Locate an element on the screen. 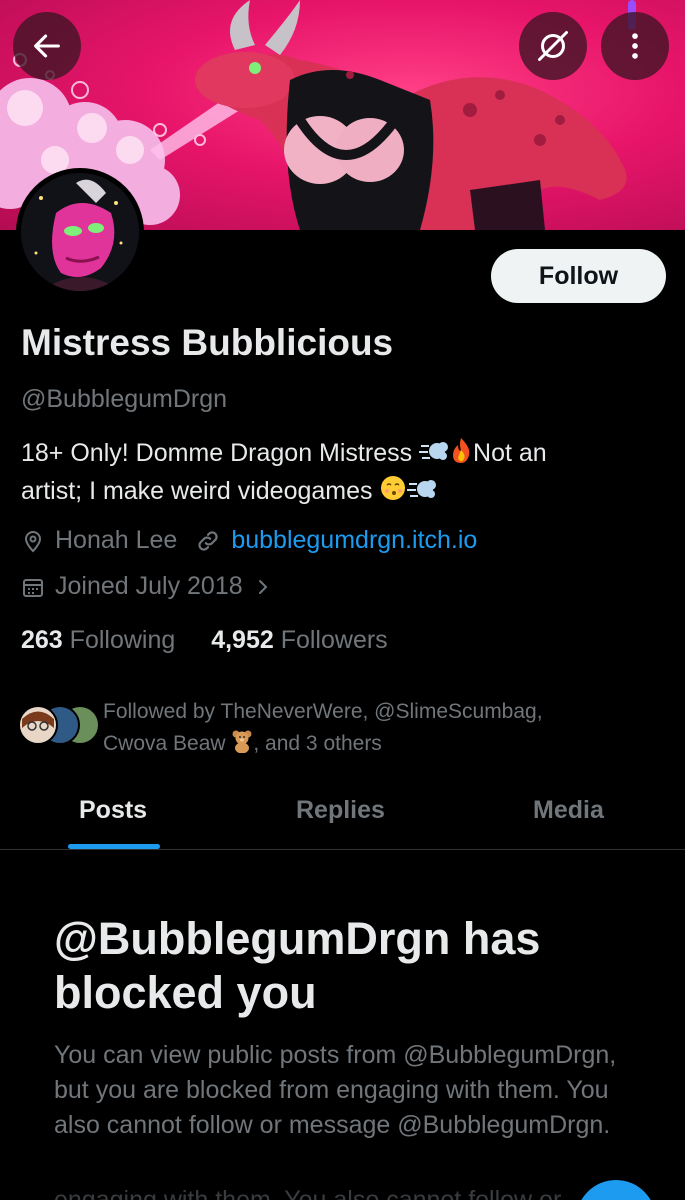 The height and width of the screenshot is (1200, 685). arrow-left-icon is located at coordinates (47, 46).